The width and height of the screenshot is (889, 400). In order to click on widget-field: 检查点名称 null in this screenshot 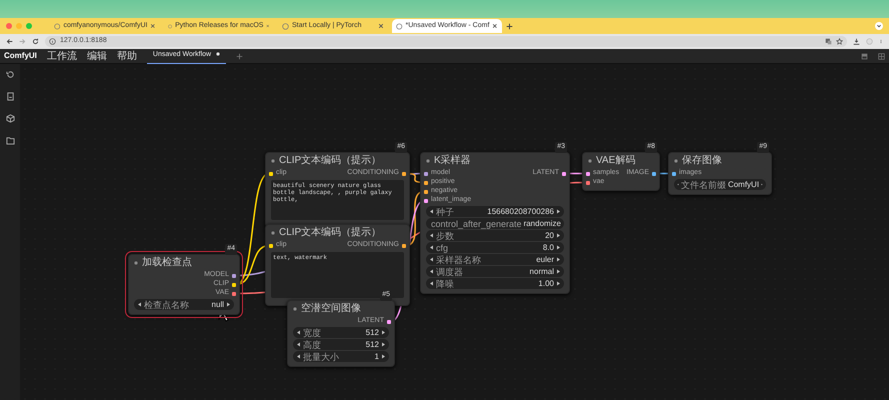, I will do `click(184, 304)`.